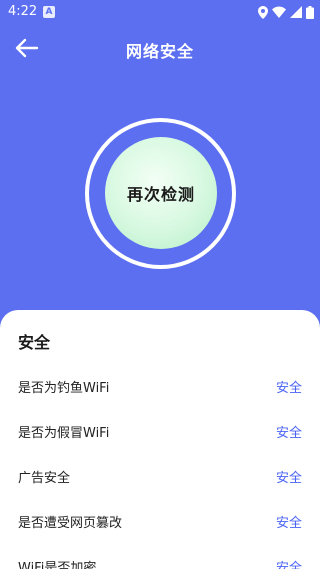 The width and height of the screenshot is (320, 569). I want to click on result-label: 广告安全, so click(44, 478).